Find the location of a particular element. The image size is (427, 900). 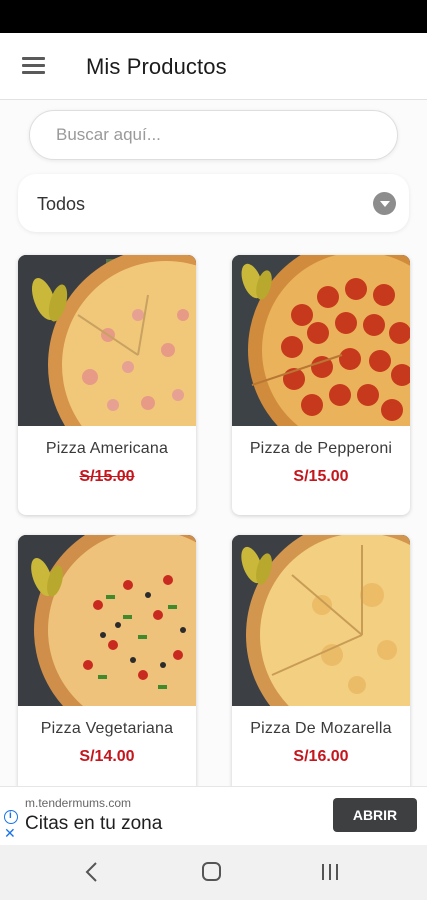

product-card: Pizza De Mozarella S/16.00 is located at coordinates (321, 660).